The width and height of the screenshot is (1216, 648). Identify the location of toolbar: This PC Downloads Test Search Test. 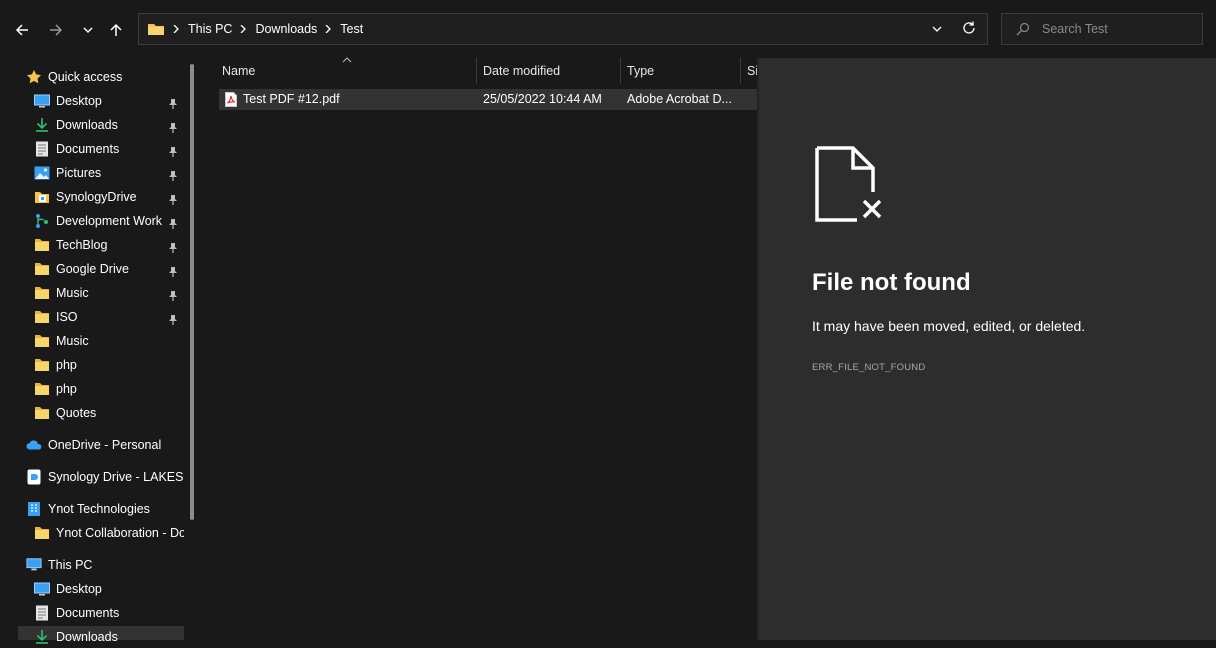
(608, 29).